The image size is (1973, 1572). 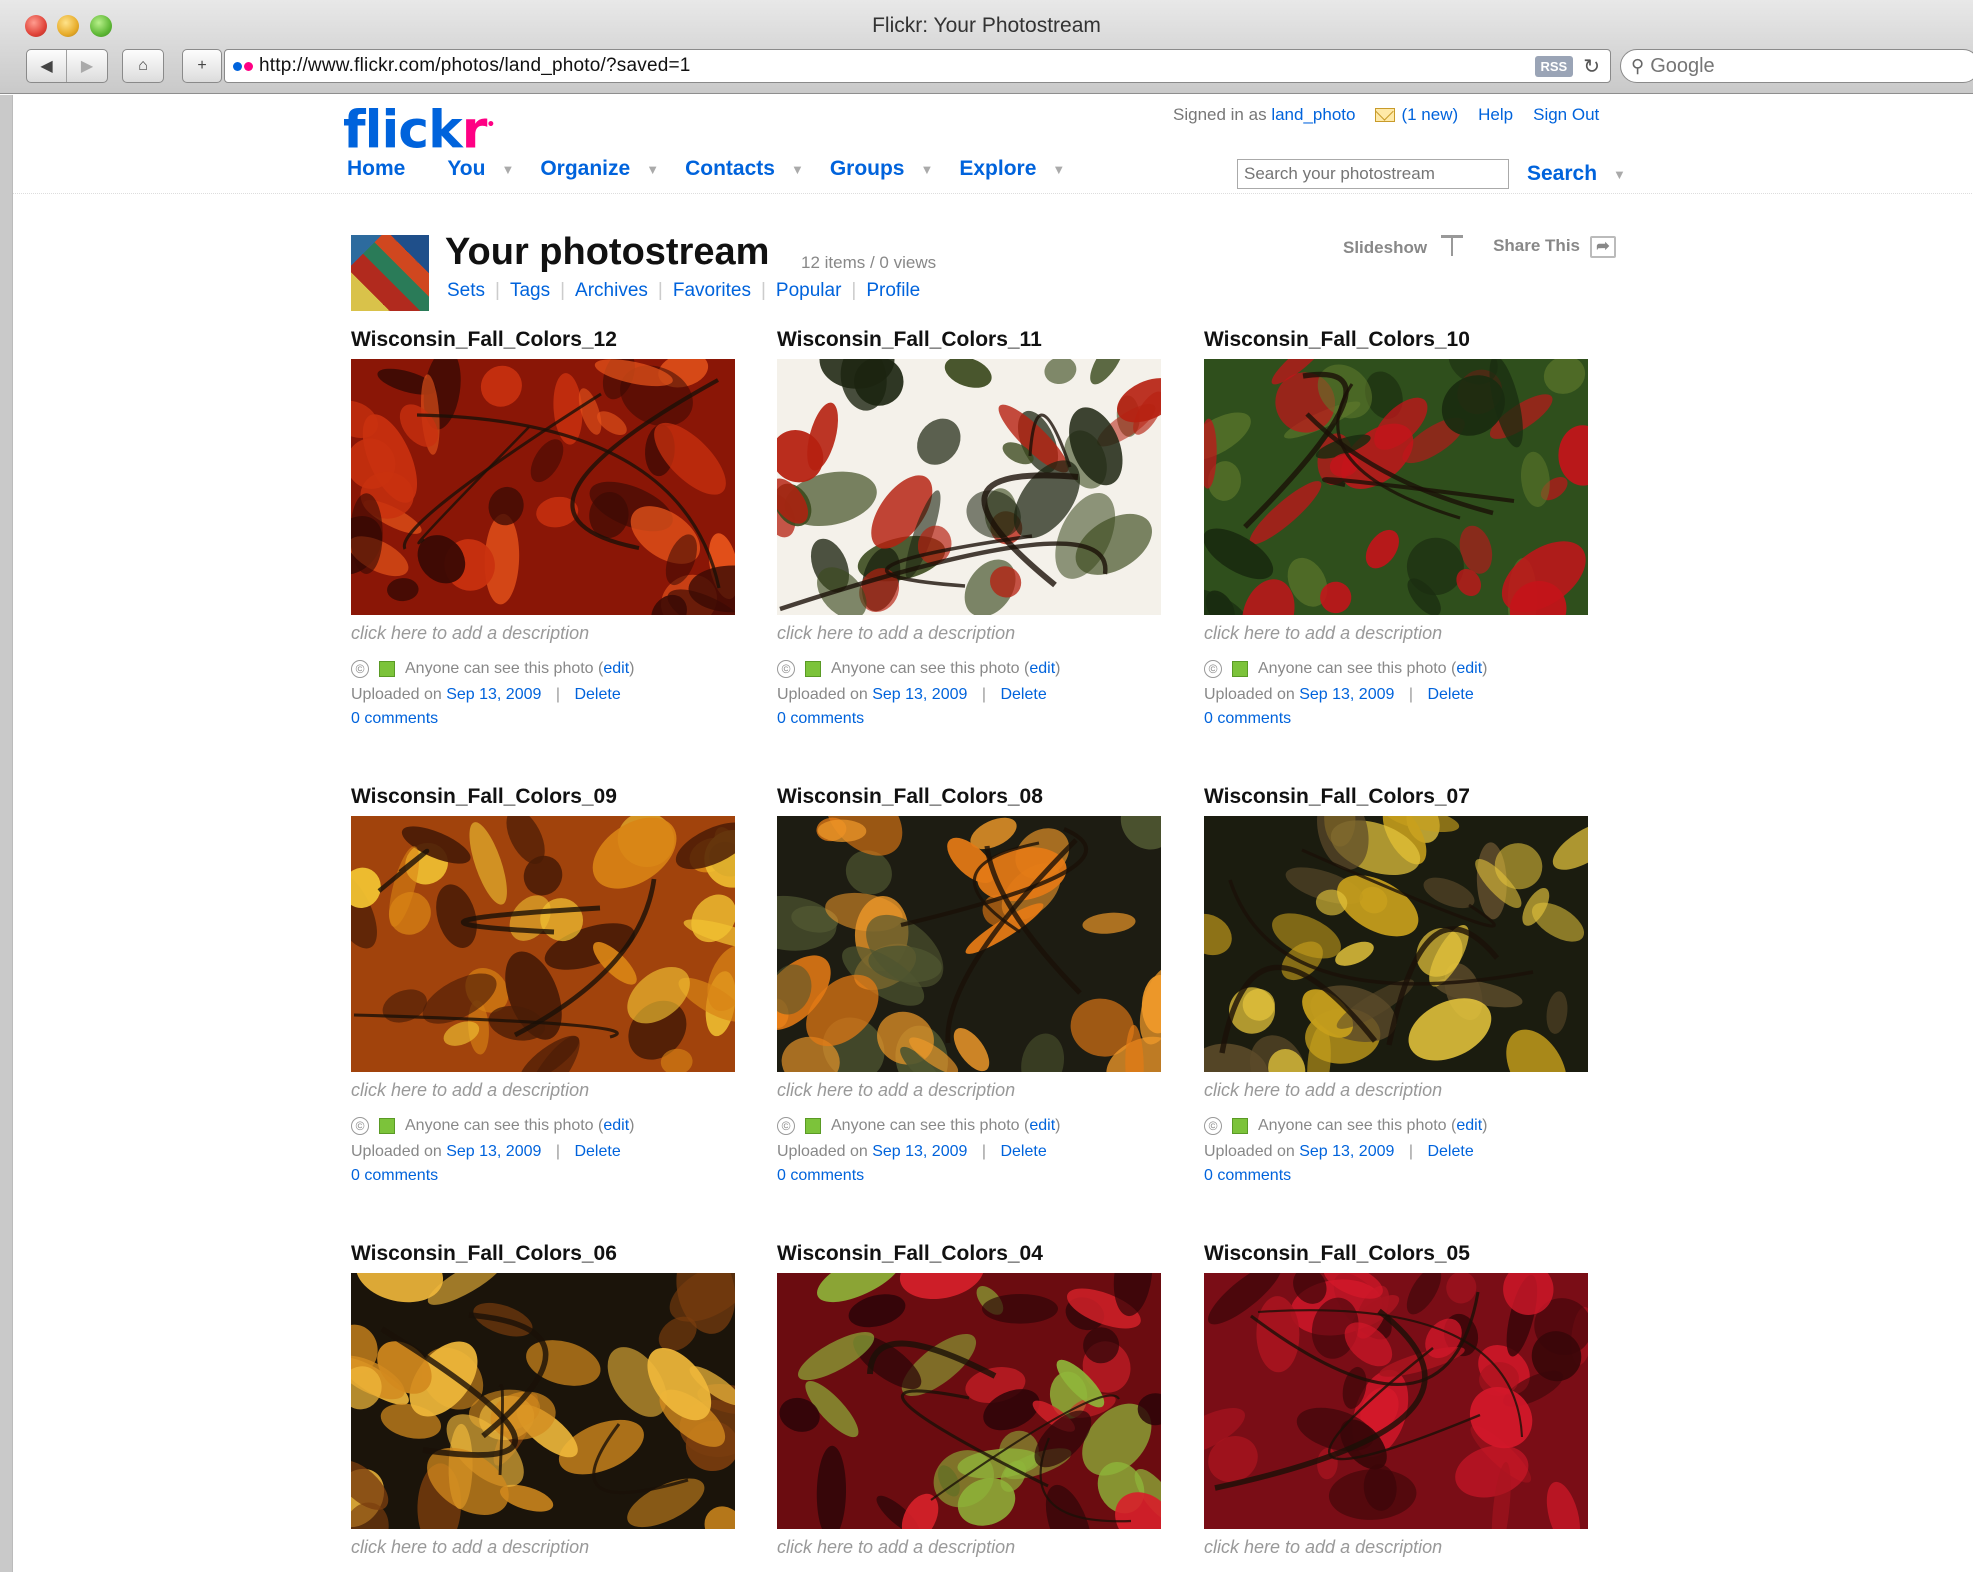 I want to click on subnav-popular: Popular, so click(x=809, y=291).